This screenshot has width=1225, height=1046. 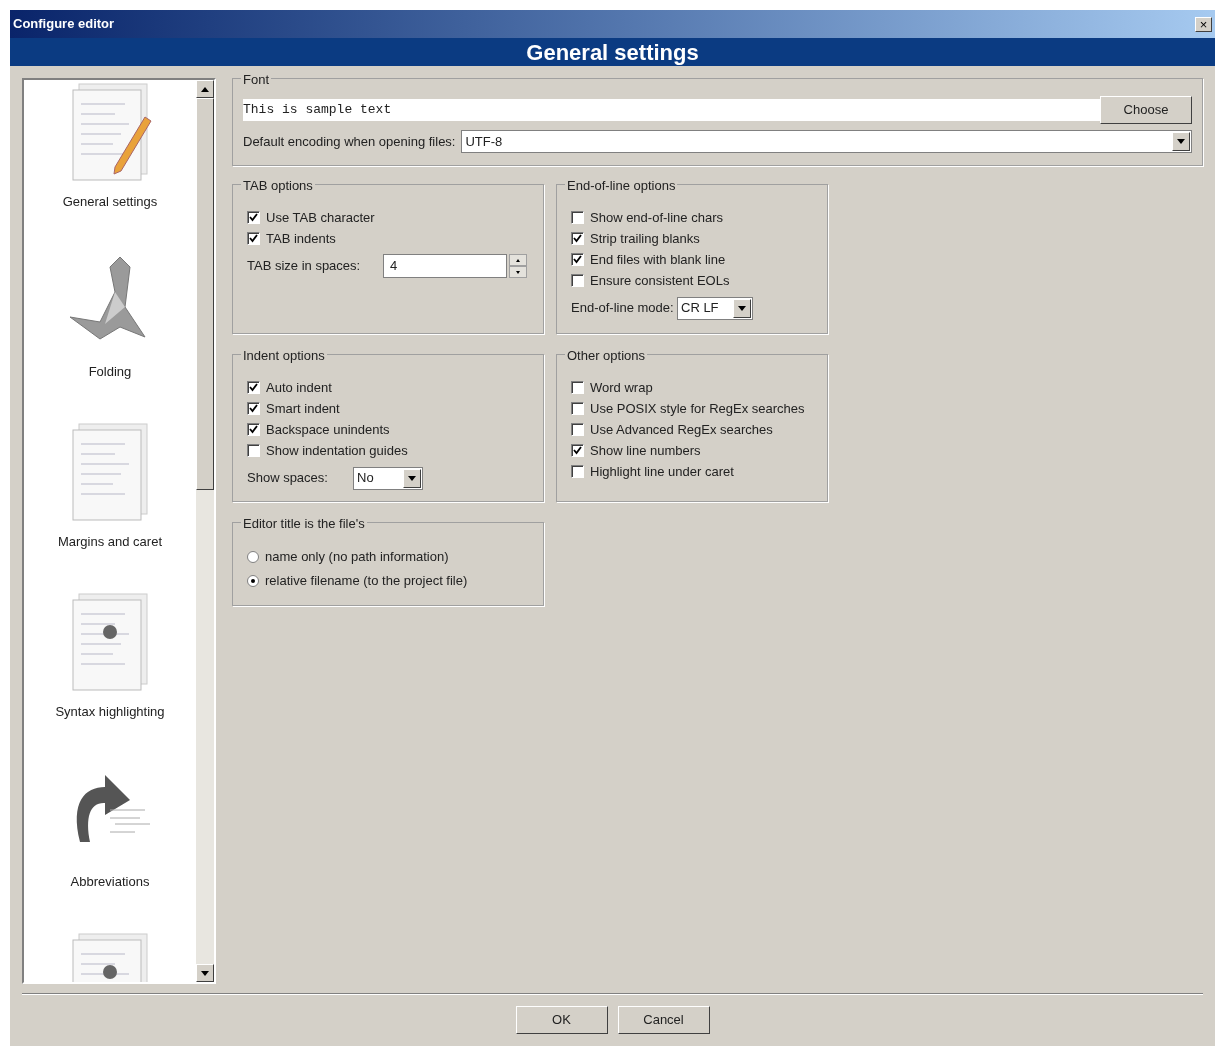 I want to click on radio-label: relative filename (to the project file), so click(x=366, y=581).